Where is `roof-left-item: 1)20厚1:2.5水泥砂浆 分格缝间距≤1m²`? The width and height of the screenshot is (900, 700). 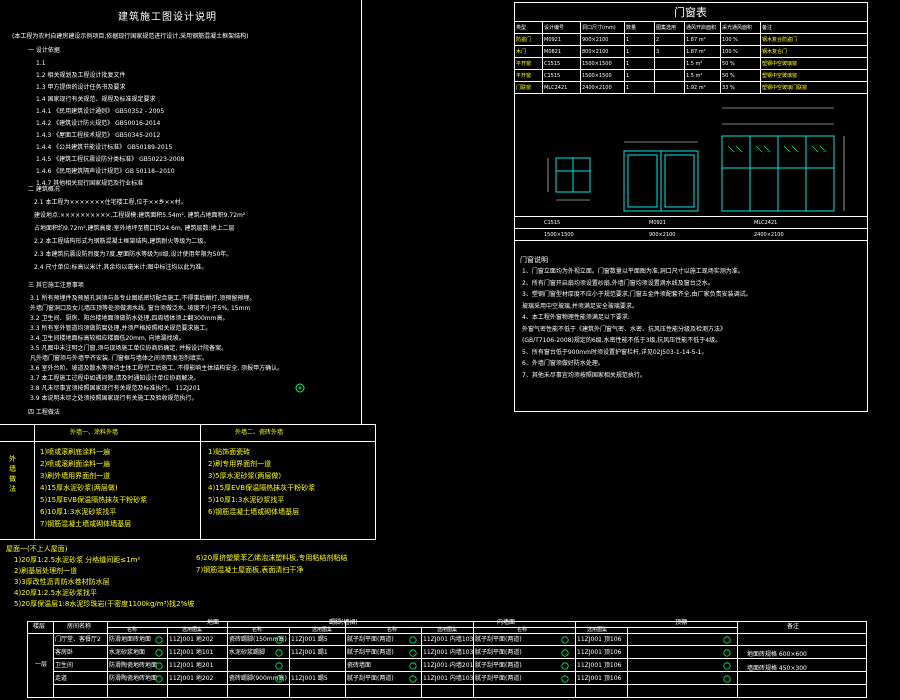 roof-left-item: 1)20厚1:2.5水泥砂浆 分格缝间距≤1m² is located at coordinates (77, 560).